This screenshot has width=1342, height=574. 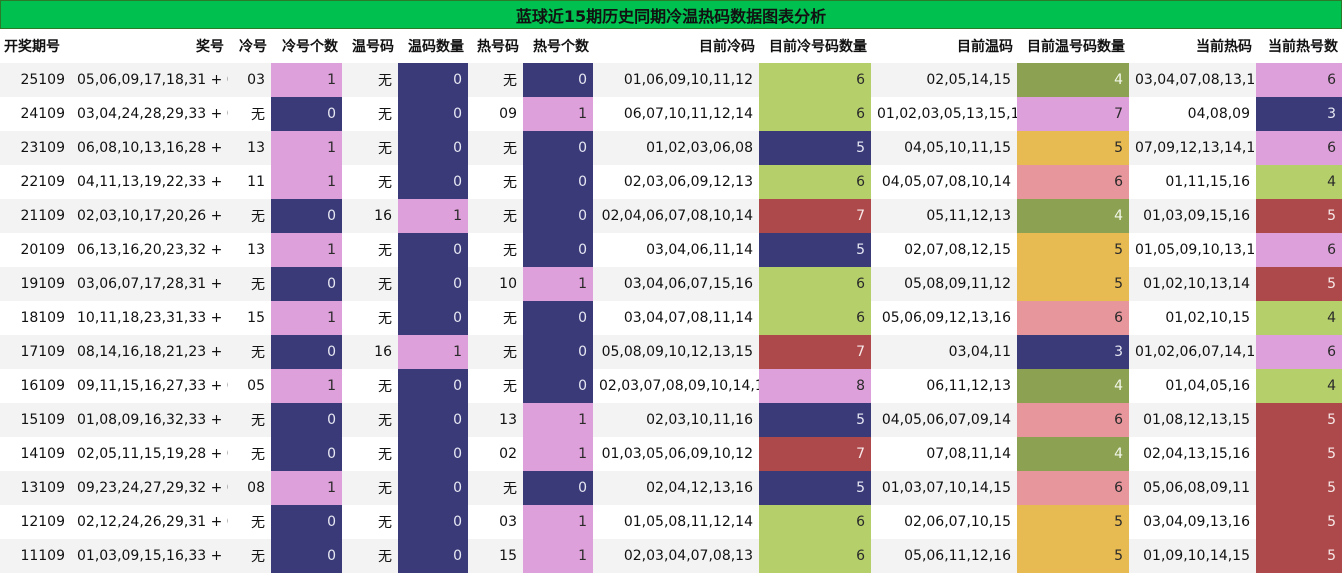 I want to click on table-cell: 03, so click(x=249, y=80).